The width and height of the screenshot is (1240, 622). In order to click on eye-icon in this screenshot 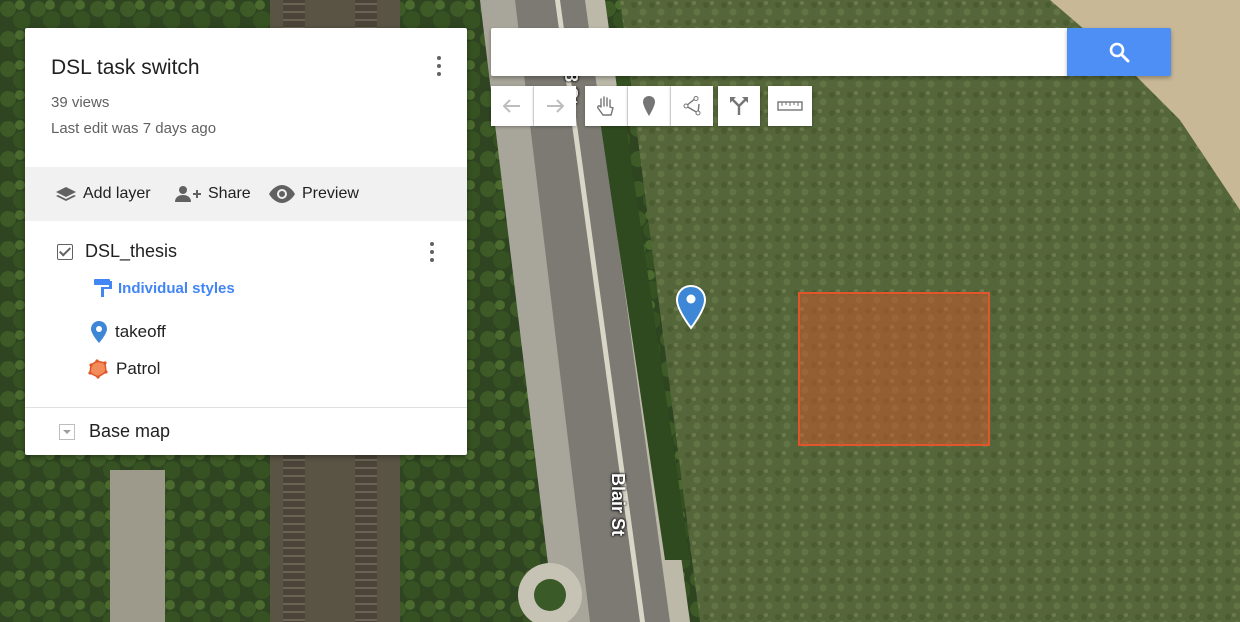, I will do `click(282, 194)`.